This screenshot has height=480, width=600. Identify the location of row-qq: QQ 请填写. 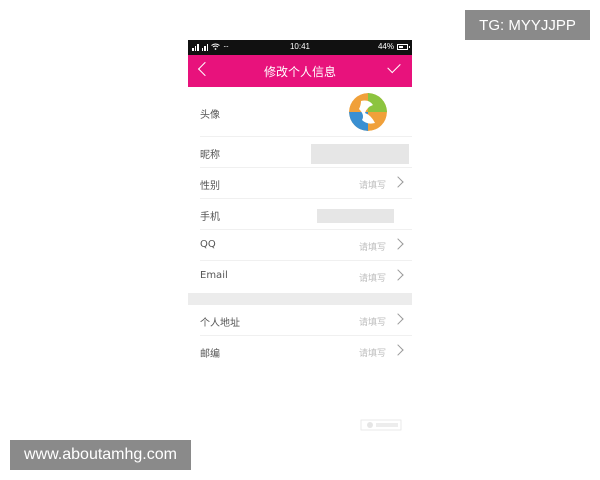
(300, 245).